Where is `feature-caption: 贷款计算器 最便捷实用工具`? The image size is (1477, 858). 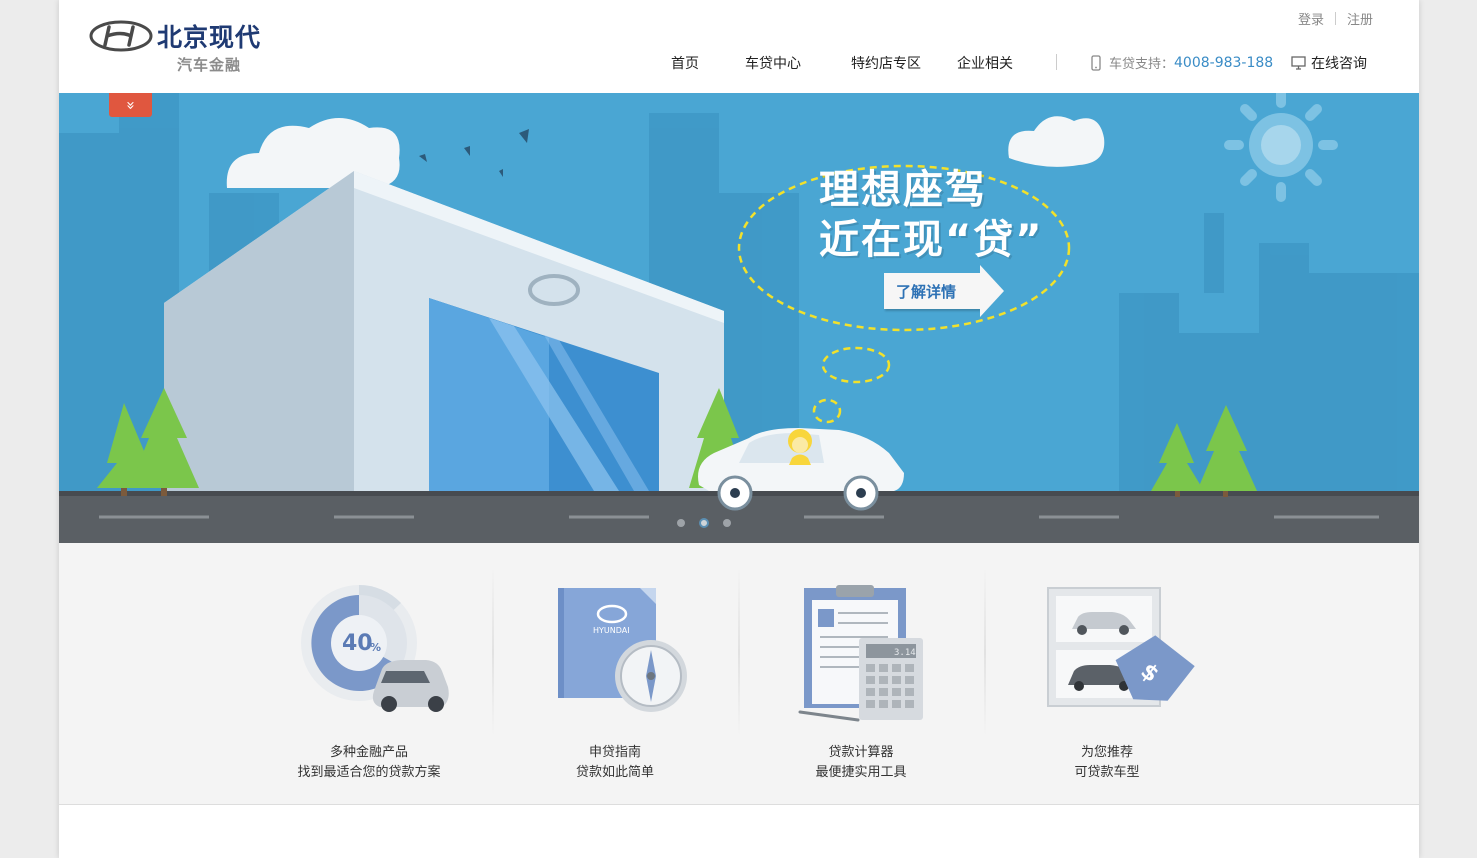 feature-caption: 贷款计算器 最便捷实用工具 is located at coordinates (861, 763).